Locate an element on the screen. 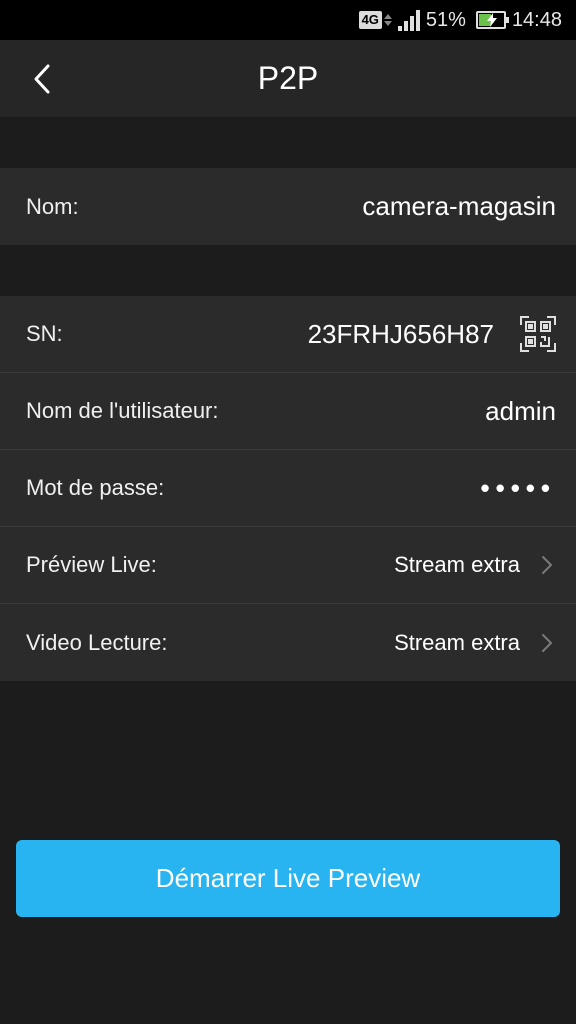 This screenshot has width=576, height=1024. status-bar: 4G 51% 14:48 is located at coordinates (288, 20).